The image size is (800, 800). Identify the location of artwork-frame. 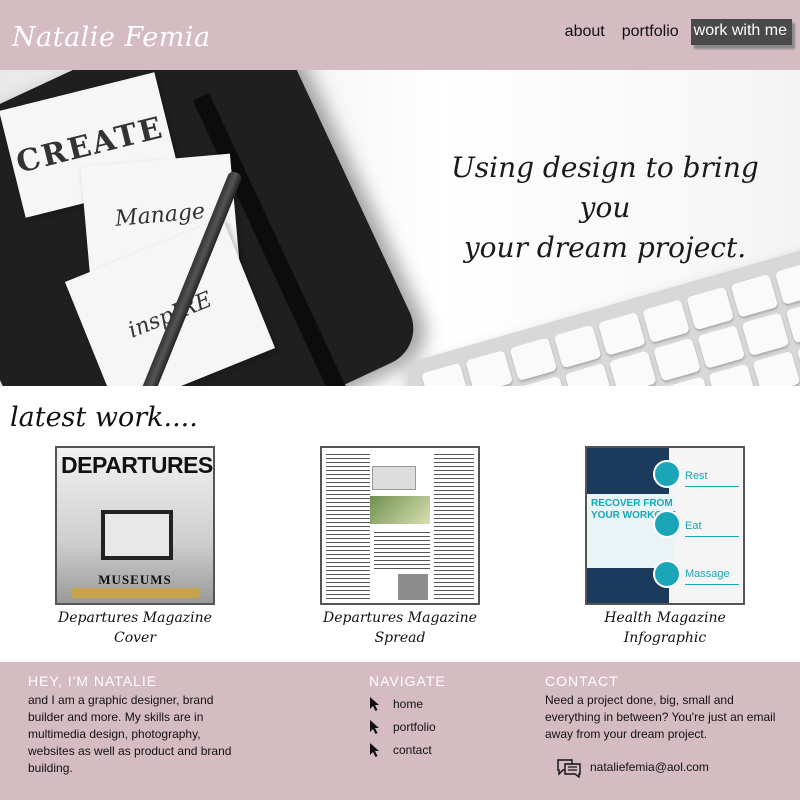
(137, 535).